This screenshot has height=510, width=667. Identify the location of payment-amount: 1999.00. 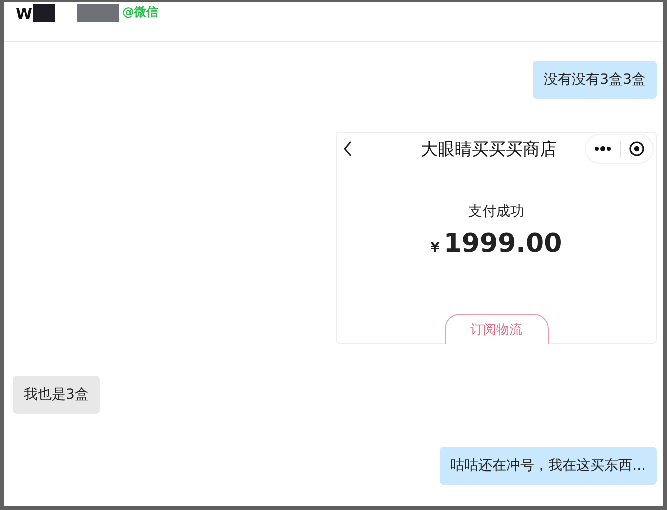
(503, 244).